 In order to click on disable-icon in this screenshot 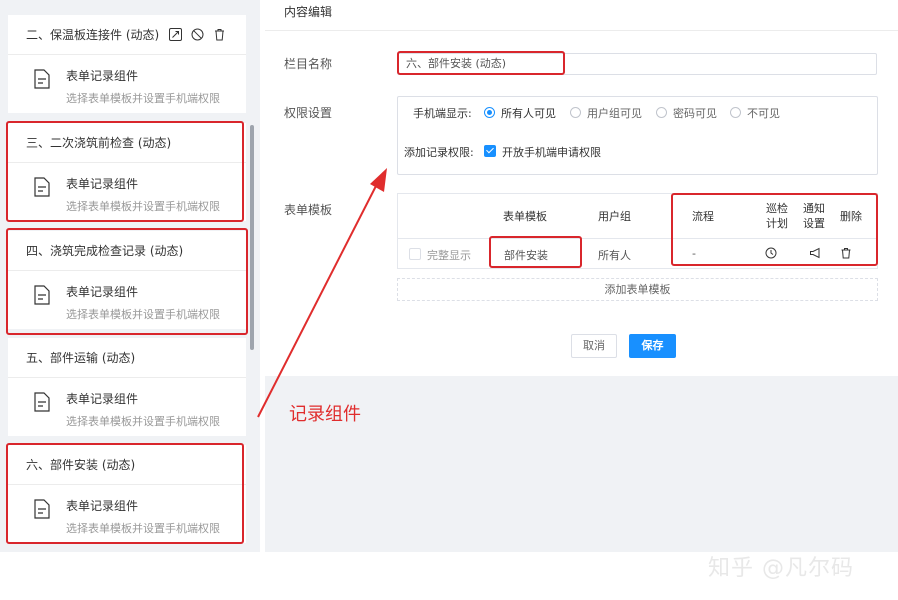, I will do `click(197, 34)`.